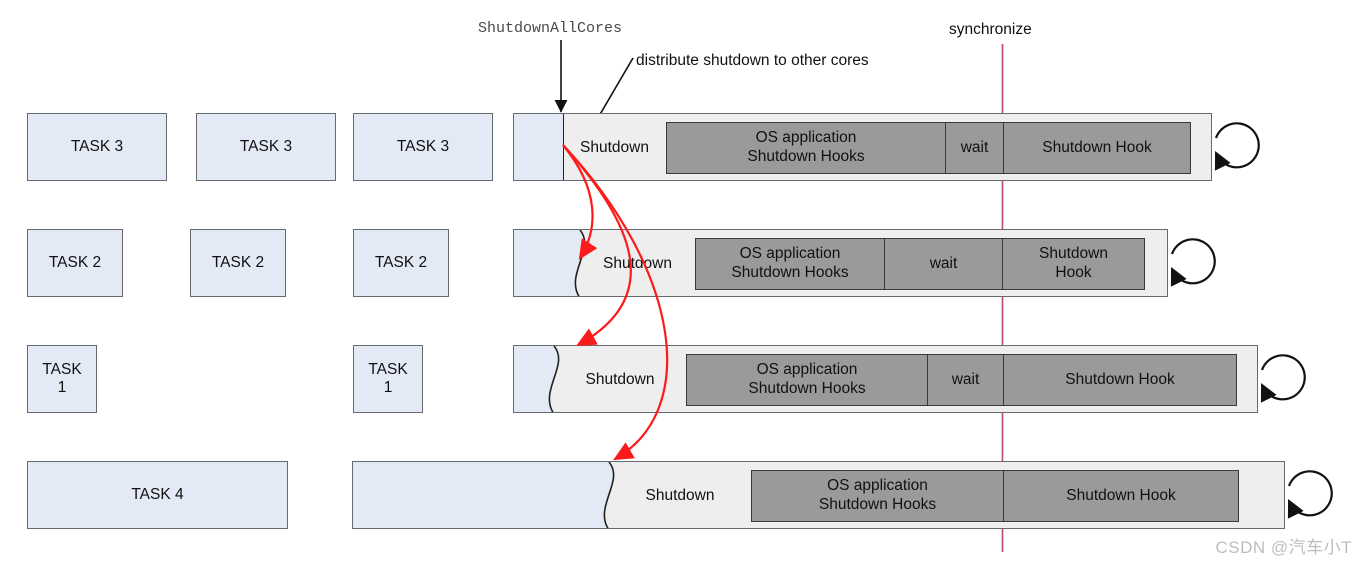  Describe the element at coordinates (484, 495) in the screenshot. I see `lane-blue-wave` at that location.